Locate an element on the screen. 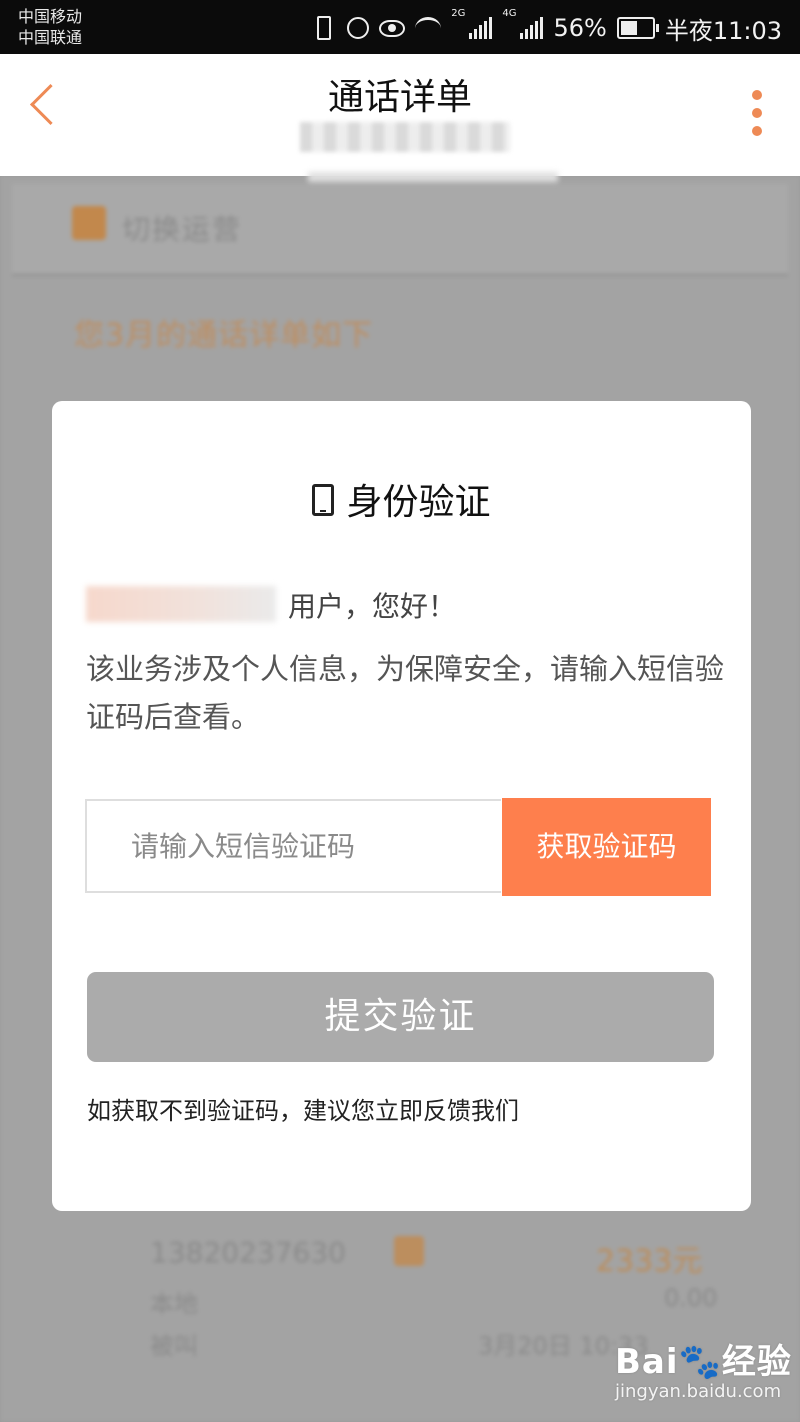  submit-button: 提交验证 is located at coordinates (400, 1017).